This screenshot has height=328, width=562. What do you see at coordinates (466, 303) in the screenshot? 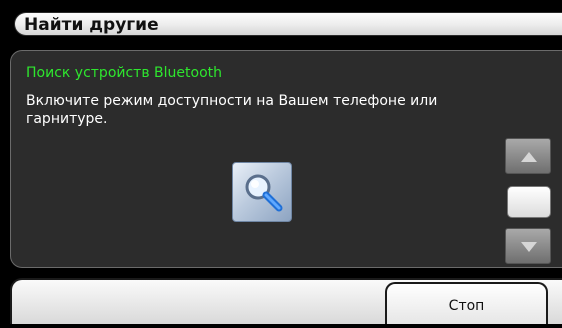
I see `stop-button: Стоп` at bounding box center [466, 303].